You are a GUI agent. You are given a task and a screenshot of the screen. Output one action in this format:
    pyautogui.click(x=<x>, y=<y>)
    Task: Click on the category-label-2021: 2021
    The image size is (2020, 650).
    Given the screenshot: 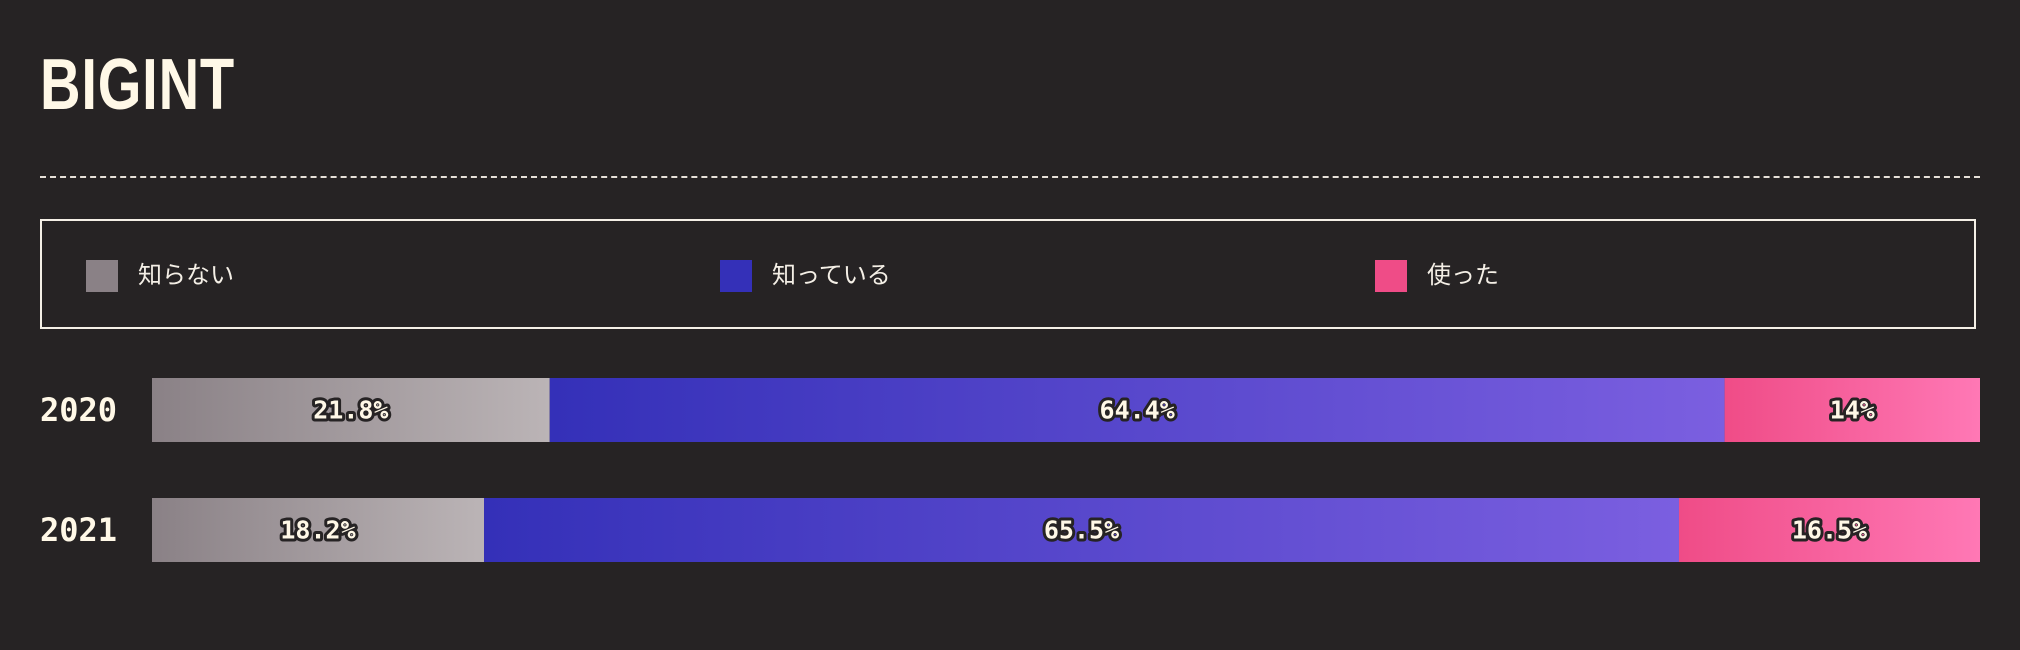 What is the action you would take?
    pyautogui.click(x=78, y=530)
    